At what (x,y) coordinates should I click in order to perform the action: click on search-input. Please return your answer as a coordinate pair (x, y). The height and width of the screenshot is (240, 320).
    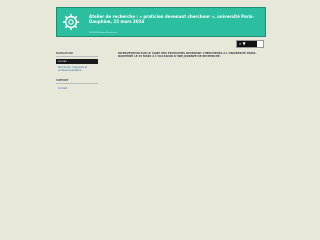
    Looking at the image, I should click on (260, 44).